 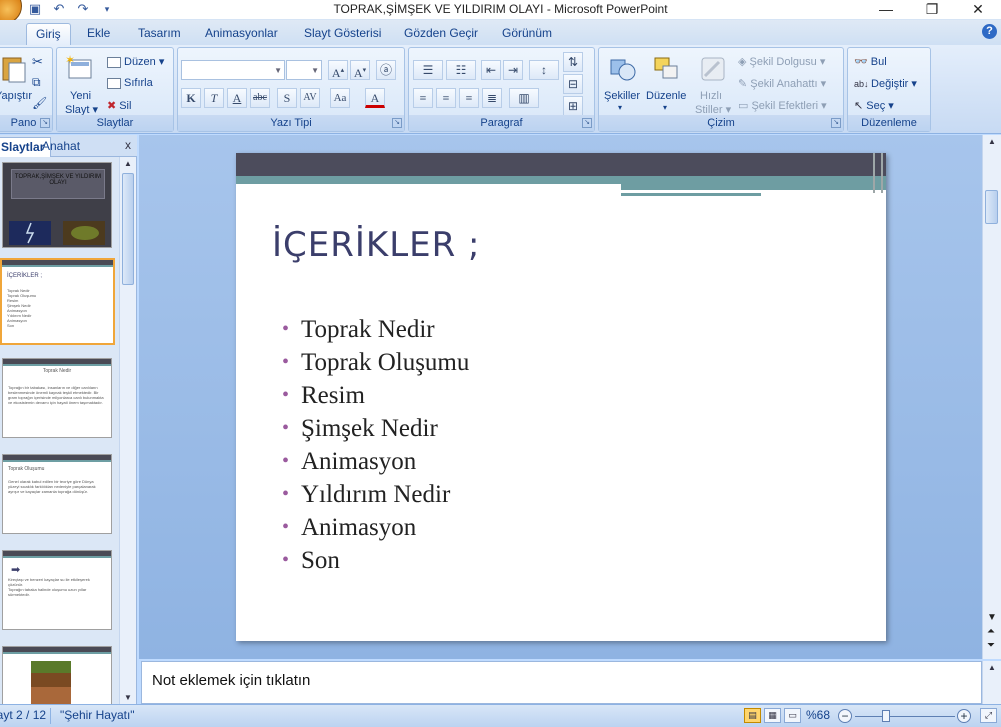 What do you see at coordinates (573, 62) in the screenshot?
I see `text-direction-icon: ⇅` at bounding box center [573, 62].